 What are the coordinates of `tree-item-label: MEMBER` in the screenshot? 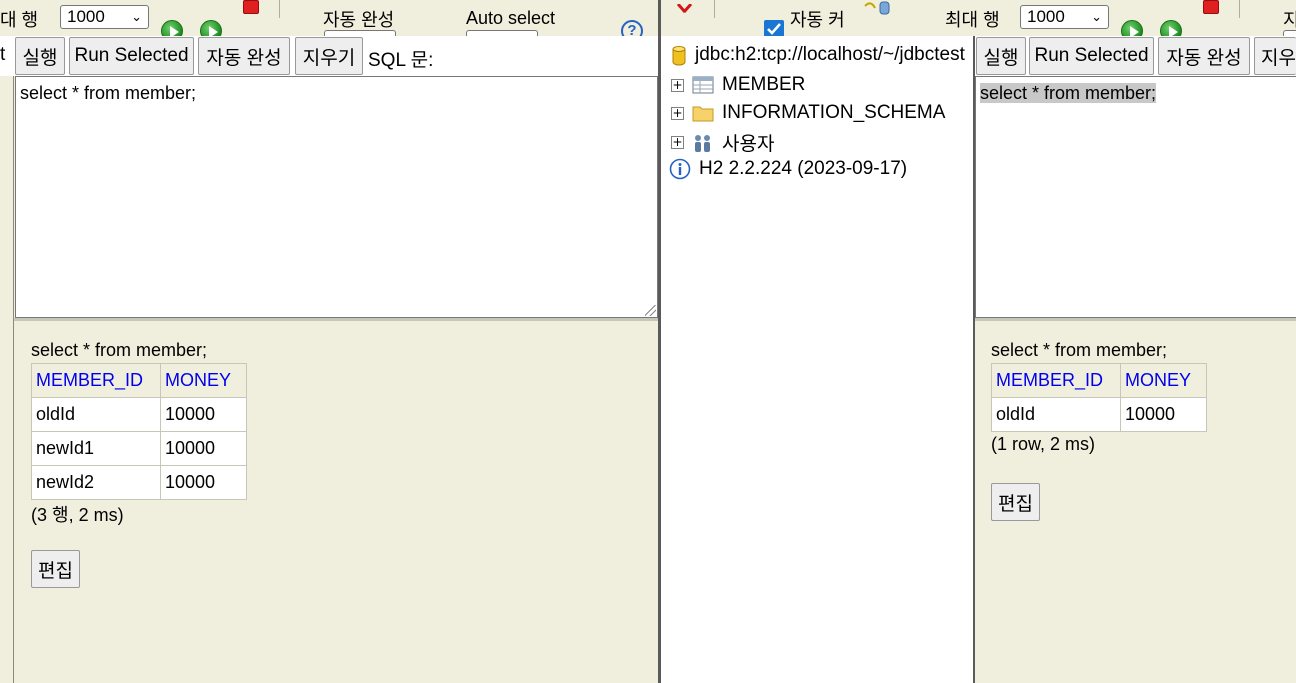 It's located at (764, 84).